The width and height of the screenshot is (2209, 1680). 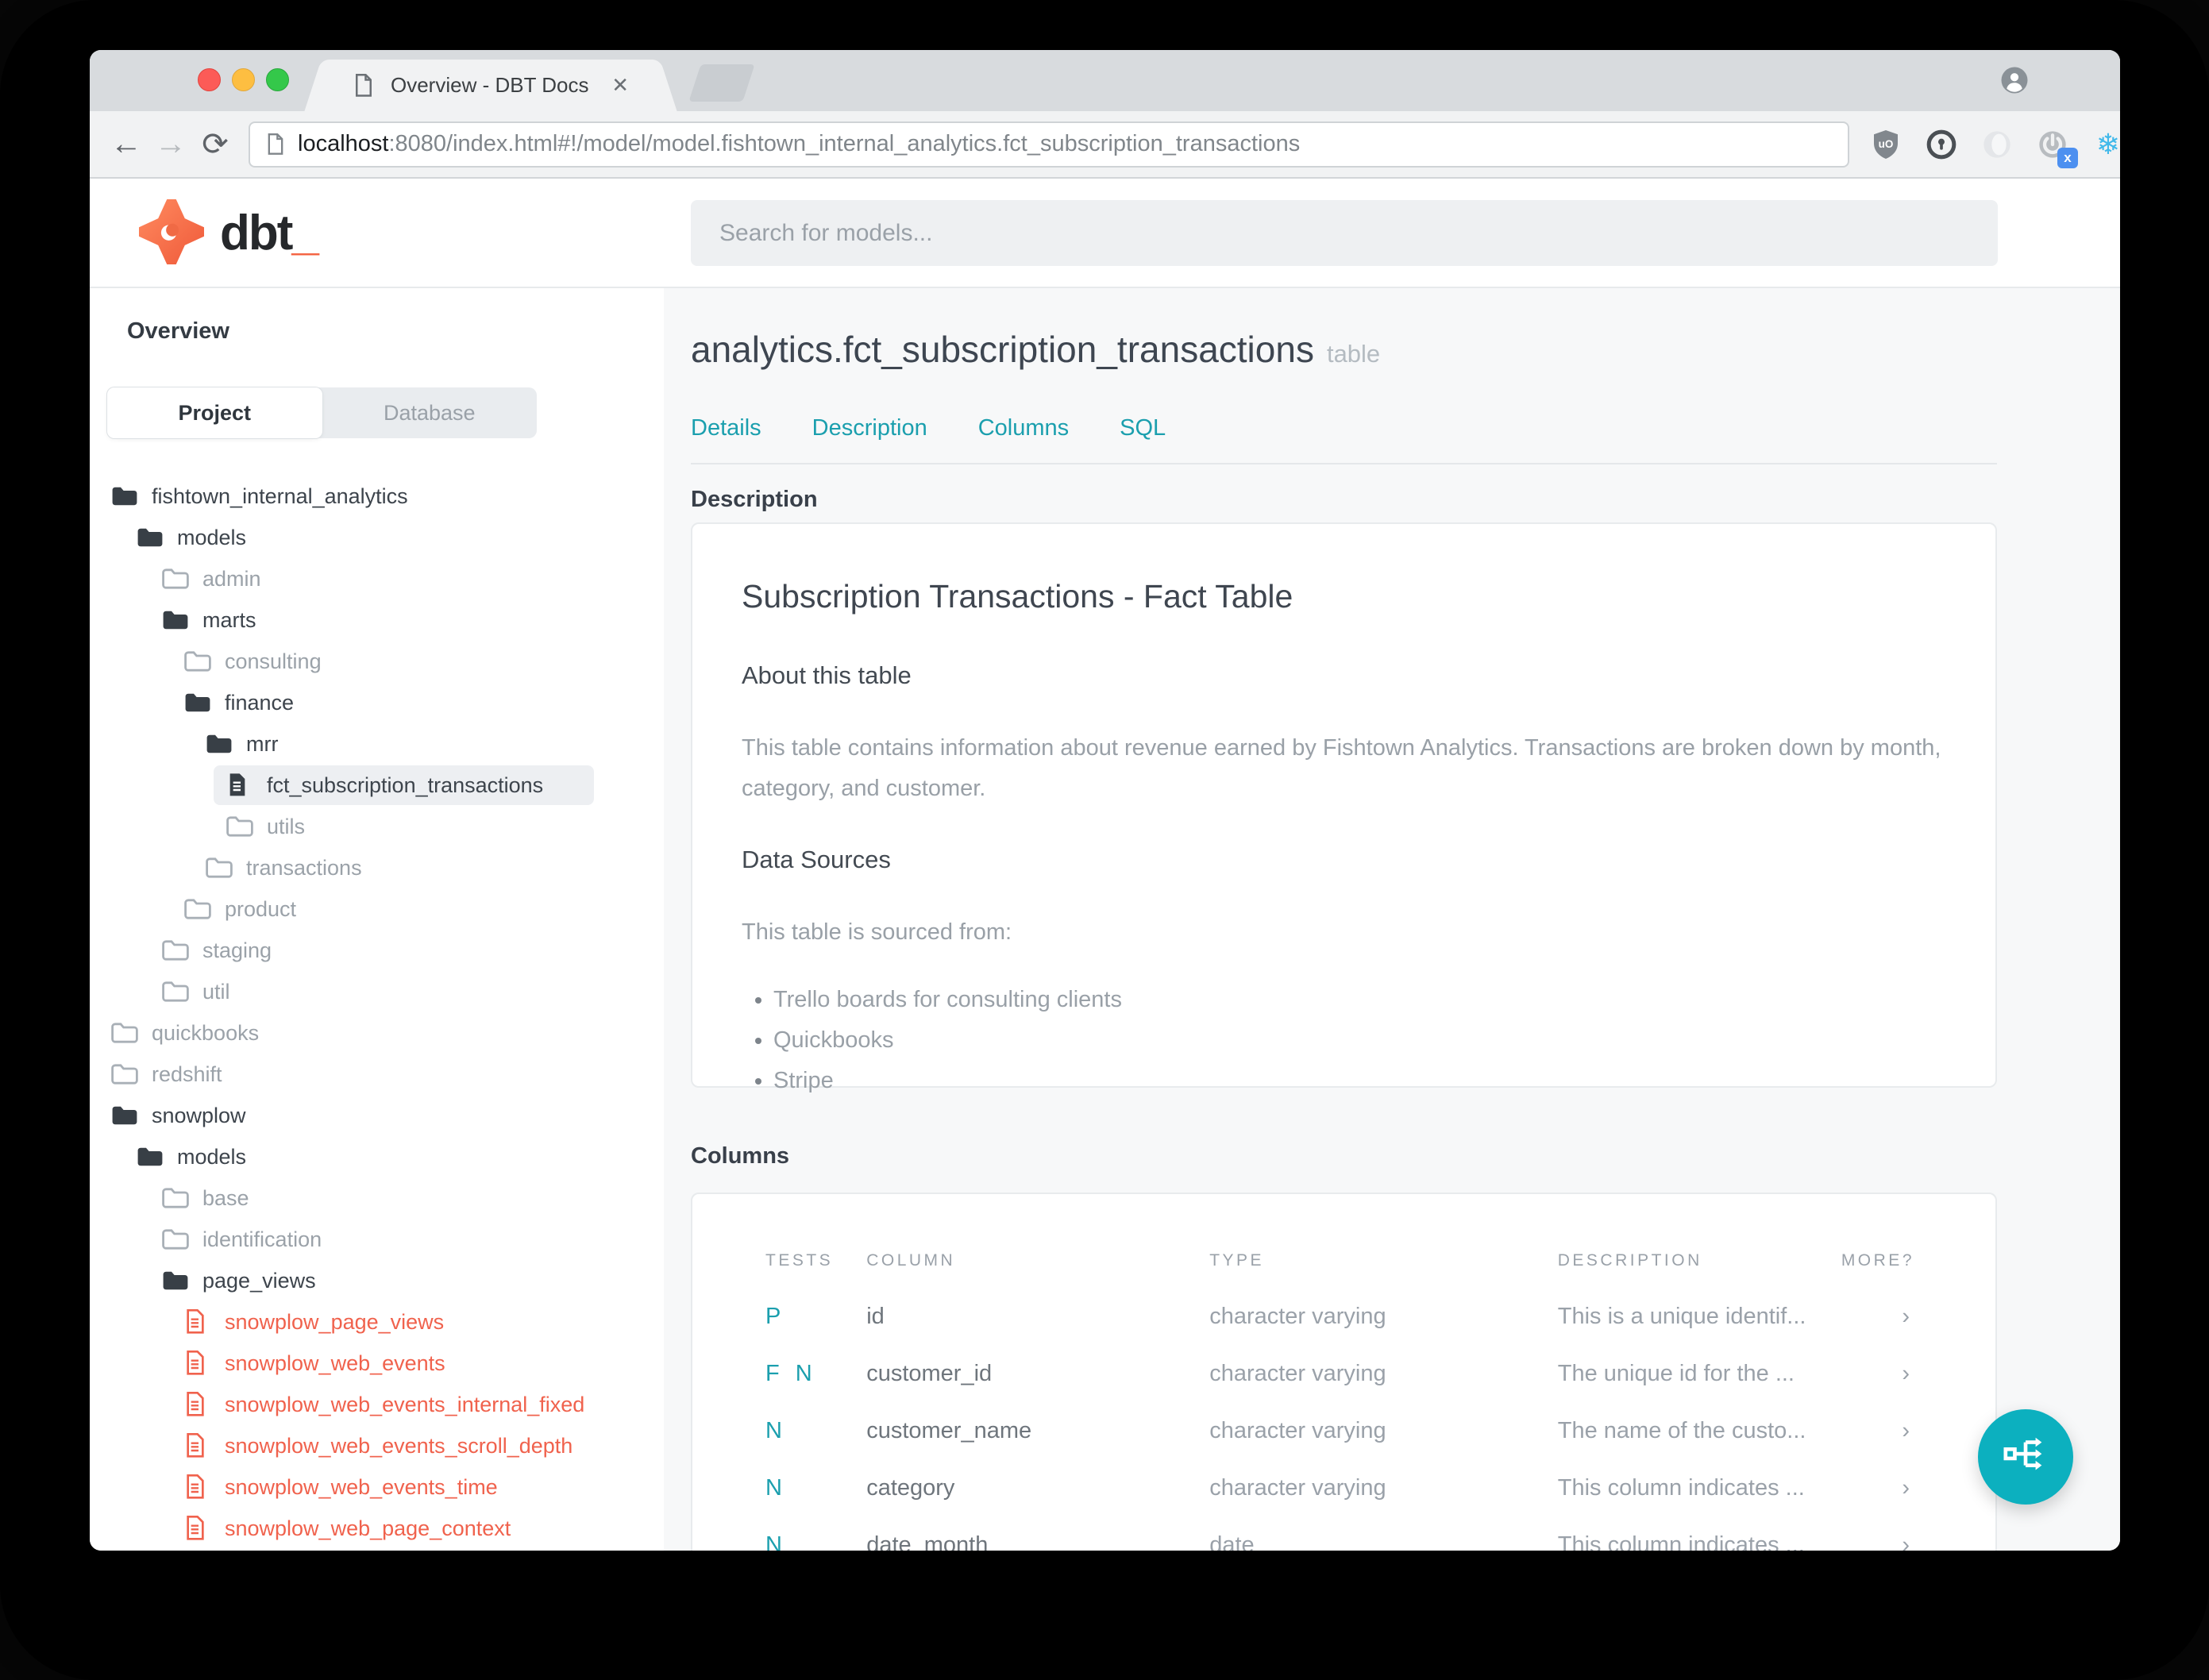 What do you see at coordinates (2058, 148) in the screenshot?
I see `power-extension-icon: x` at bounding box center [2058, 148].